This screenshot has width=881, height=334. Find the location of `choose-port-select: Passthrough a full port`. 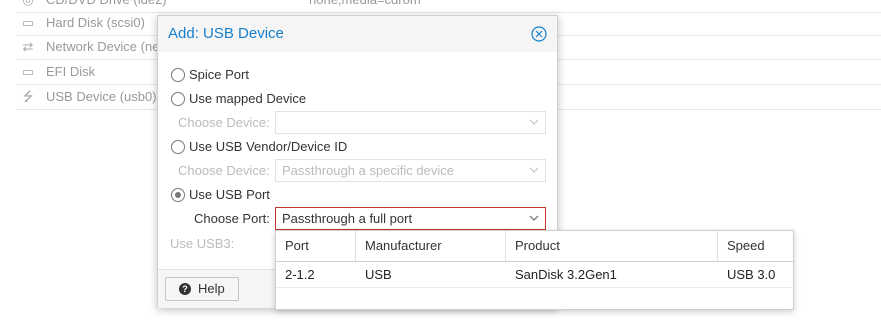

choose-port-select: Passthrough a full port is located at coordinates (410, 218).